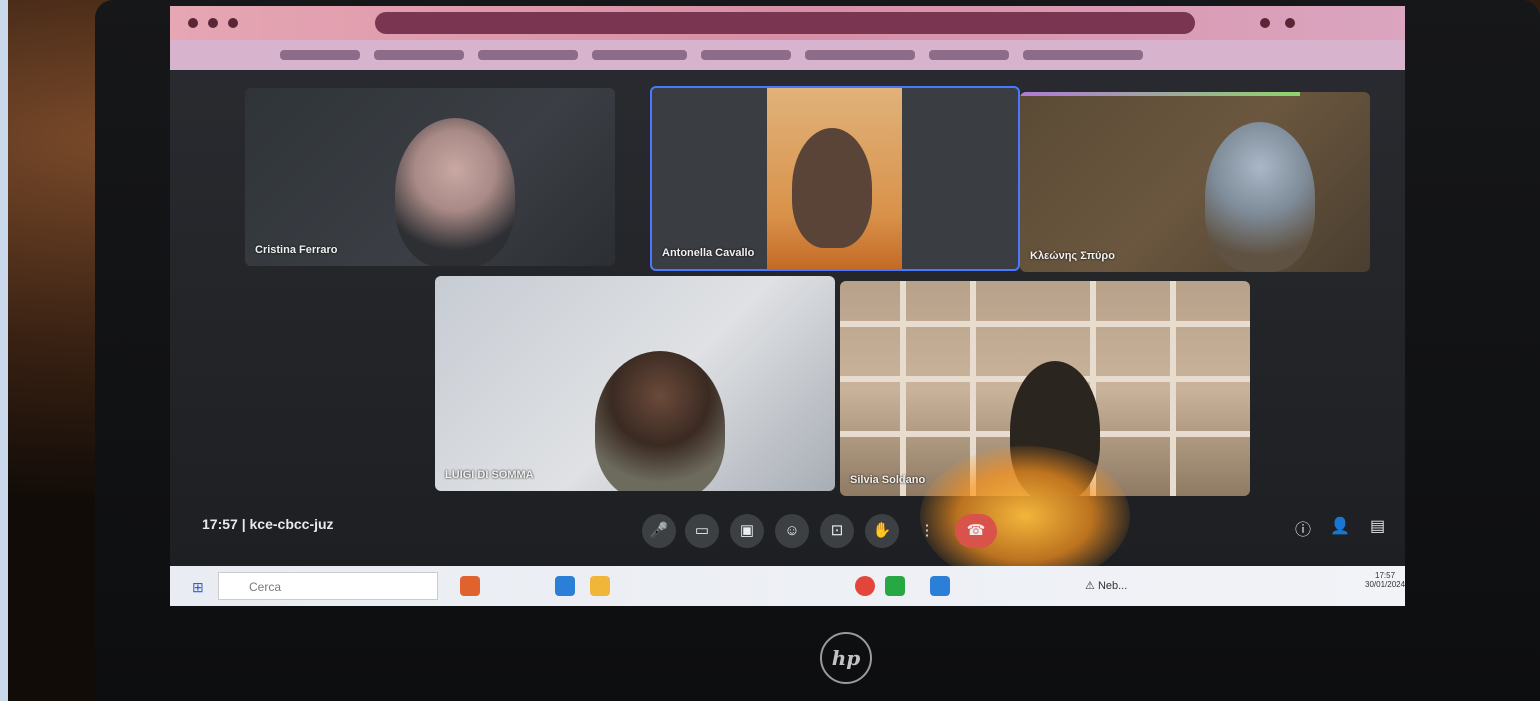  What do you see at coordinates (213, 23) in the screenshot?
I see `forward-icon` at bounding box center [213, 23].